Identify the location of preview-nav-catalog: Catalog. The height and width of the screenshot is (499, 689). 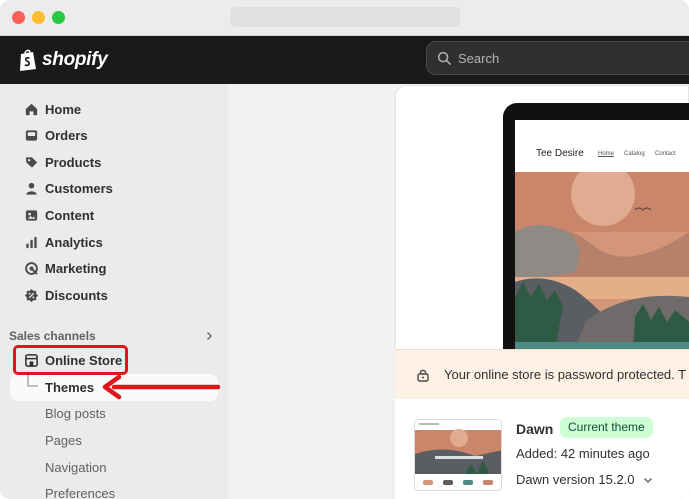
(634, 154).